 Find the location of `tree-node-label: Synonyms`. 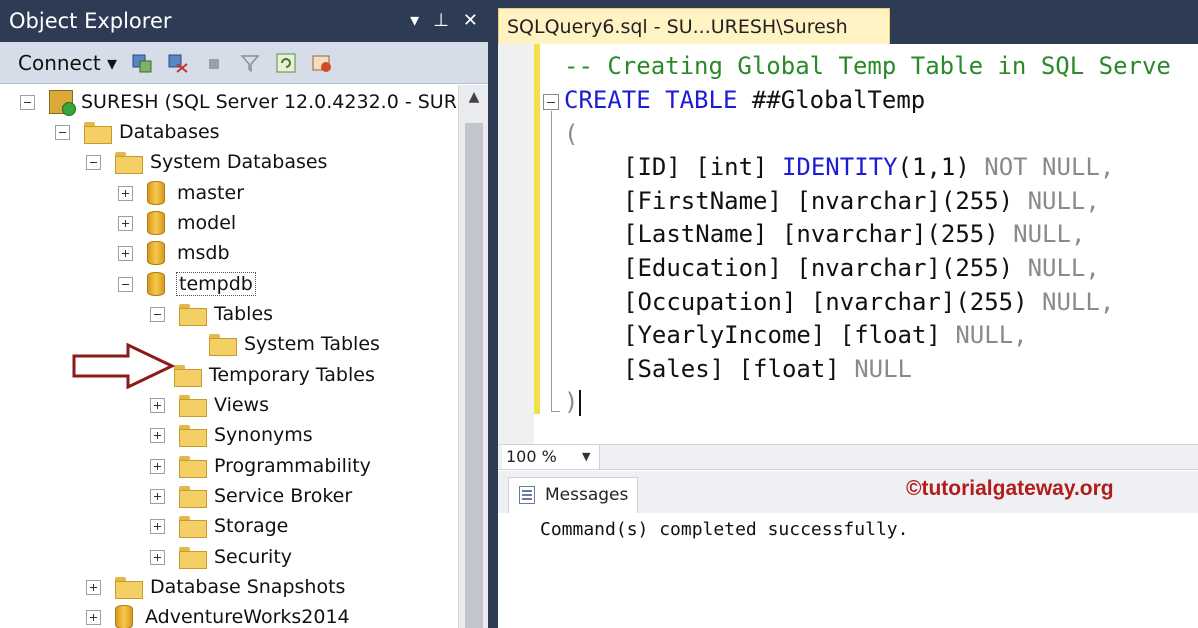

tree-node-label: Synonyms is located at coordinates (263, 435).